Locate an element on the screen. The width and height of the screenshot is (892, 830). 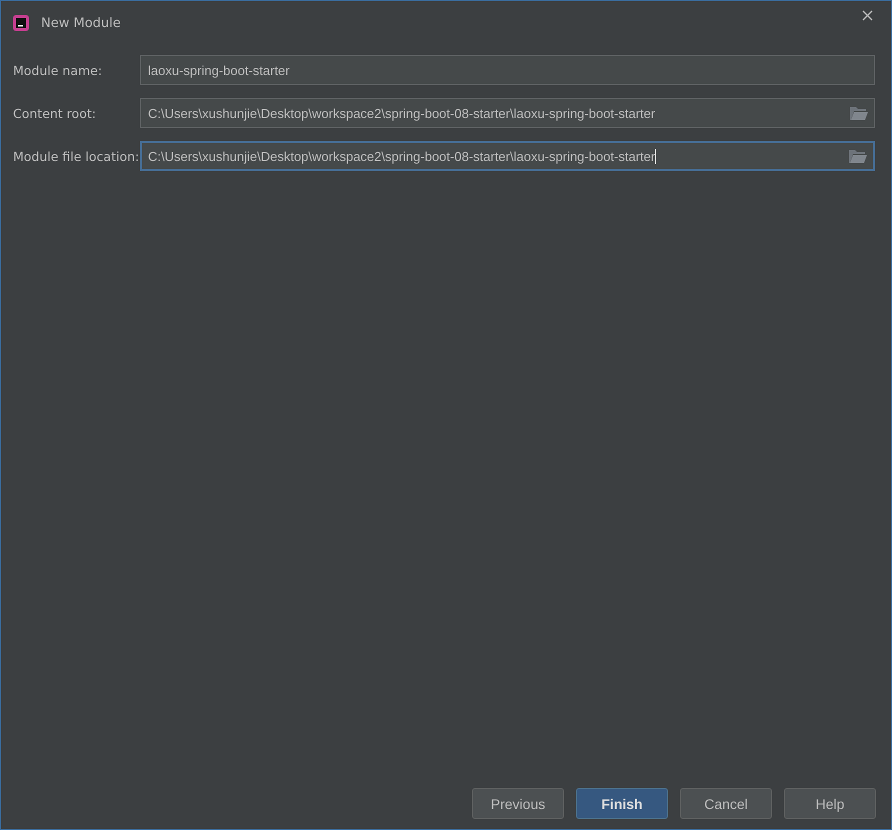
dialog-button: Help is located at coordinates (830, 803).